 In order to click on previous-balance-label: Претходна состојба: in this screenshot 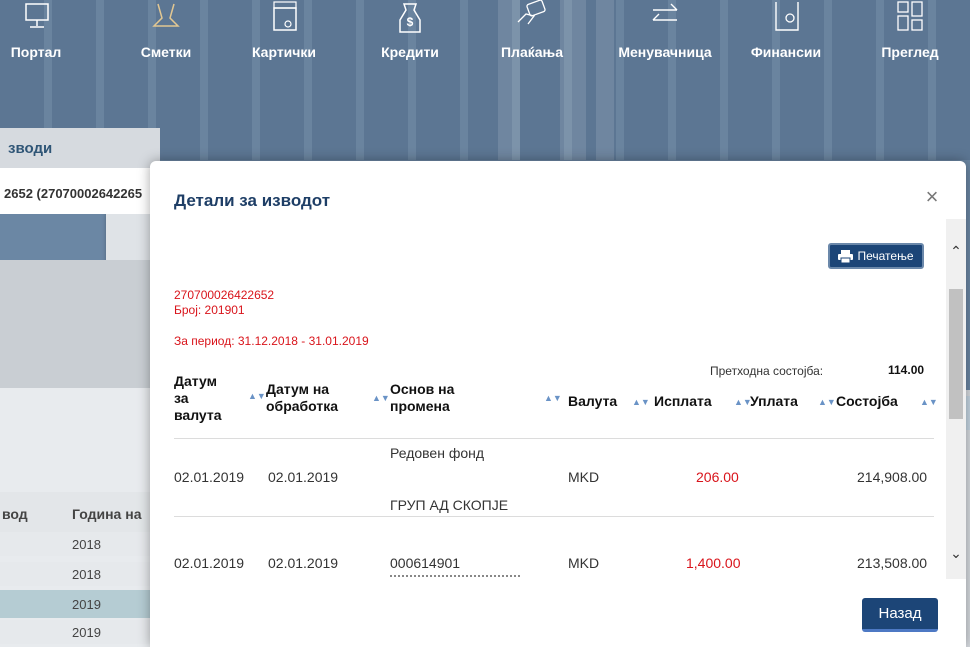, I will do `click(767, 371)`.